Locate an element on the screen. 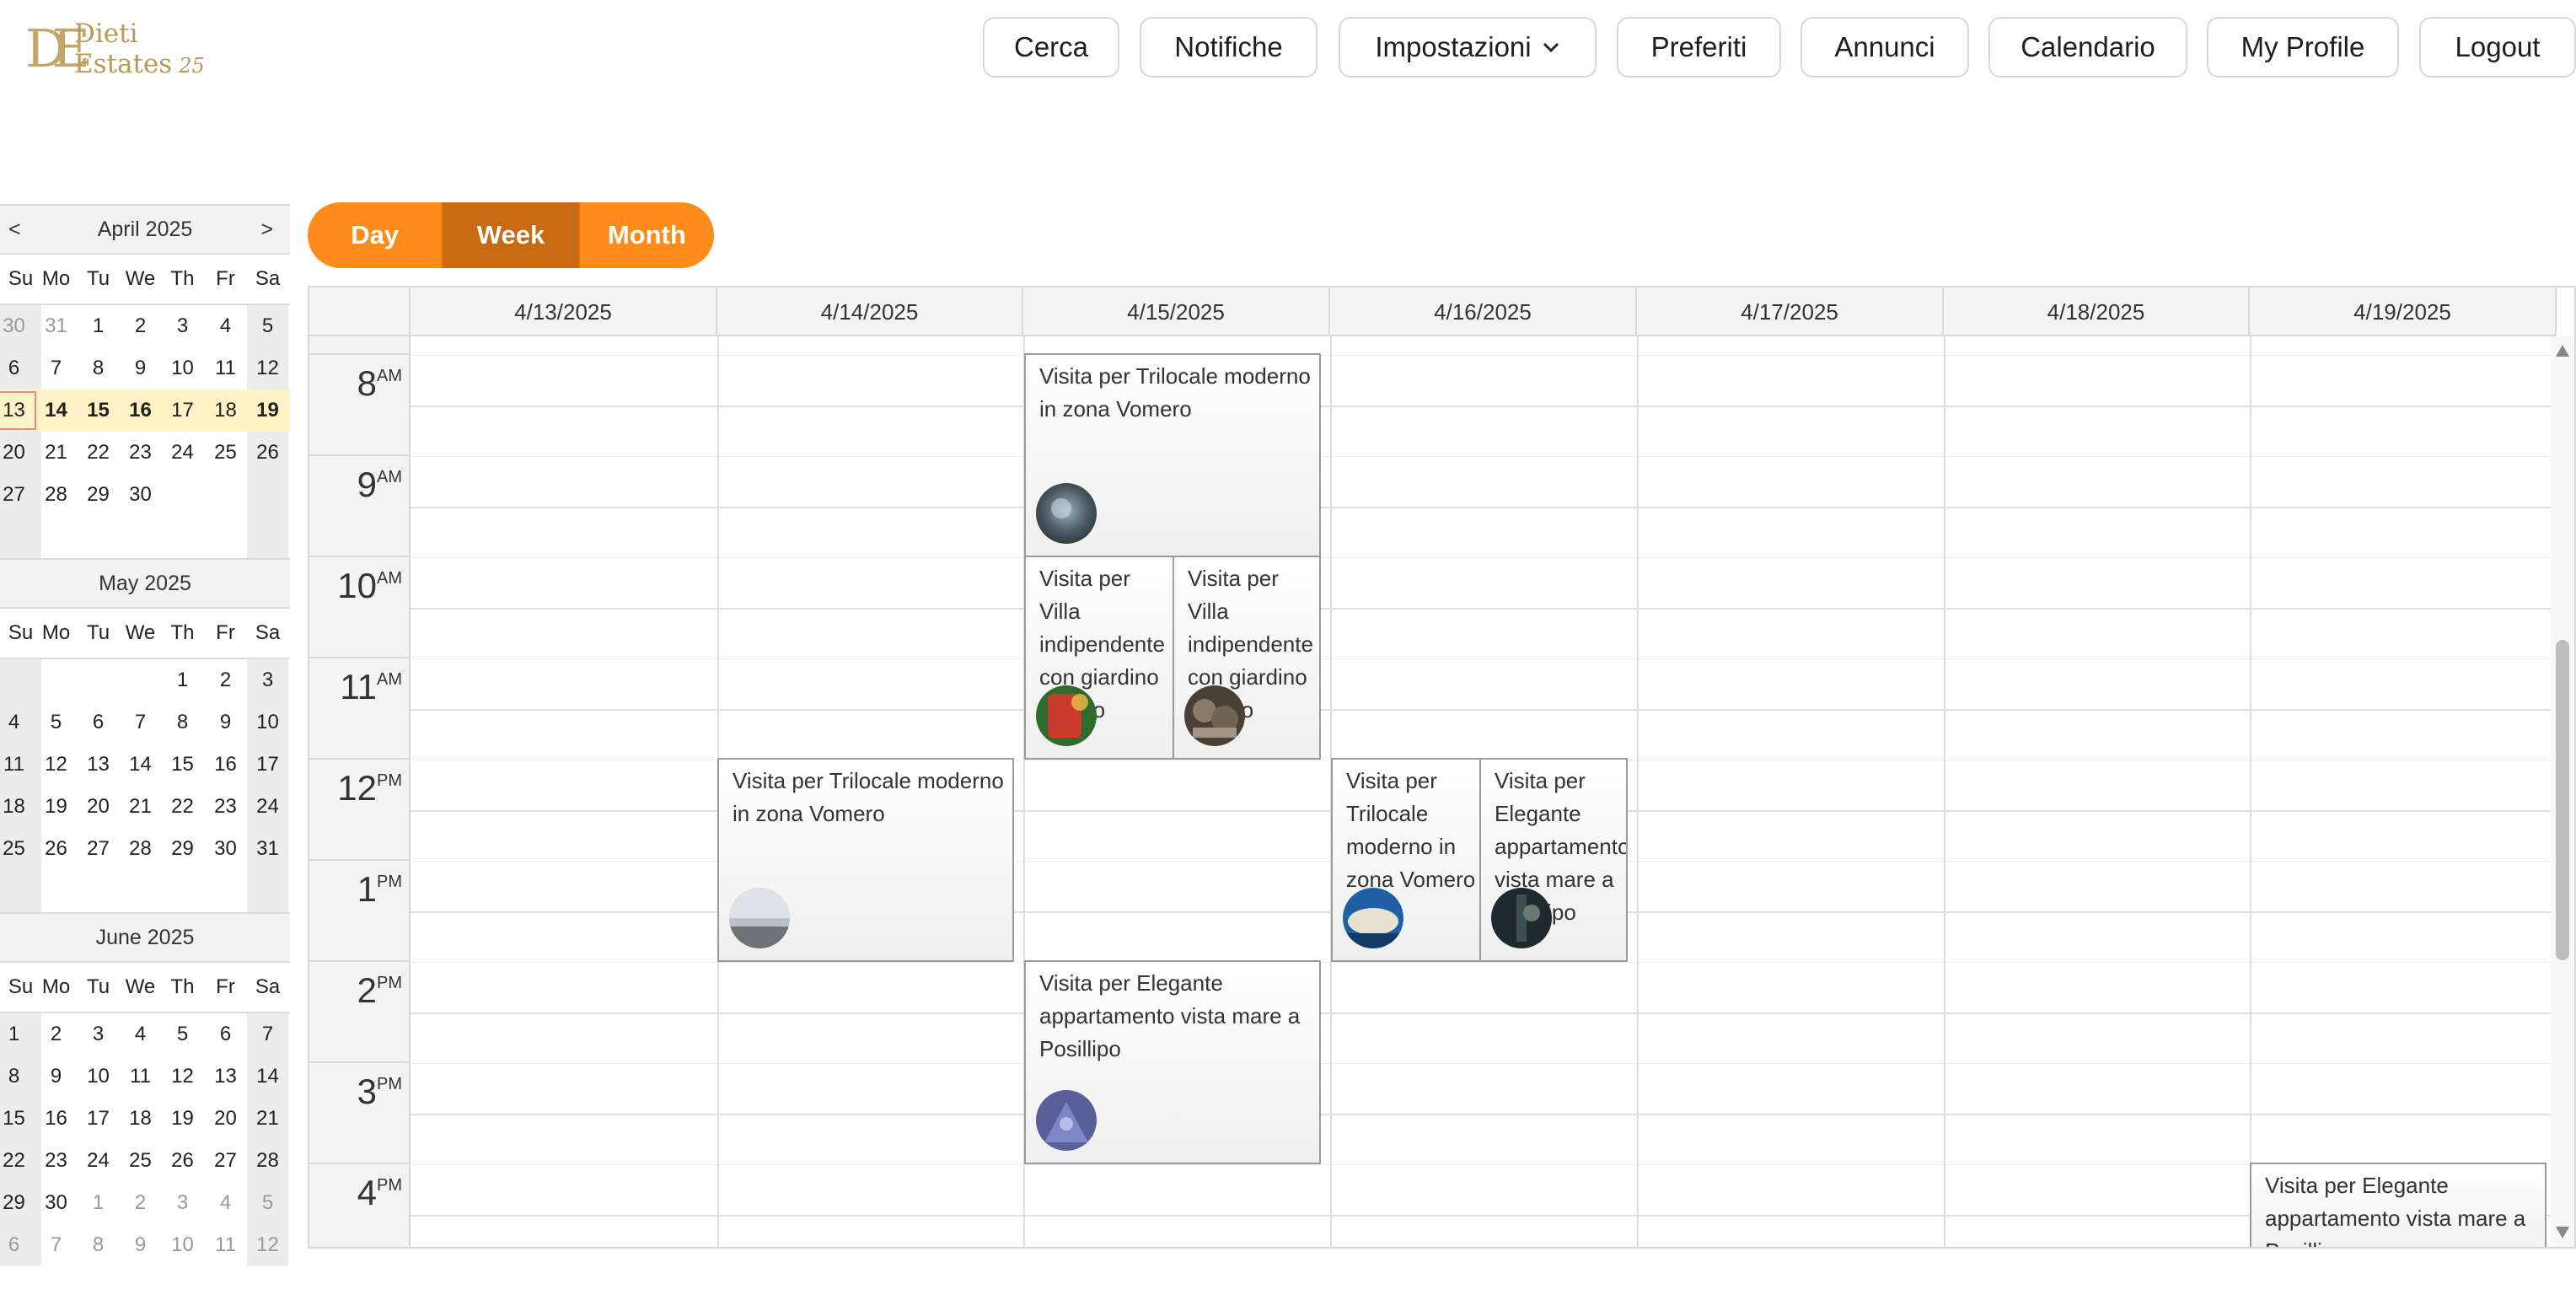 The width and height of the screenshot is (2576, 1316). nav-profile-button: My Profile is located at coordinates (2303, 47).